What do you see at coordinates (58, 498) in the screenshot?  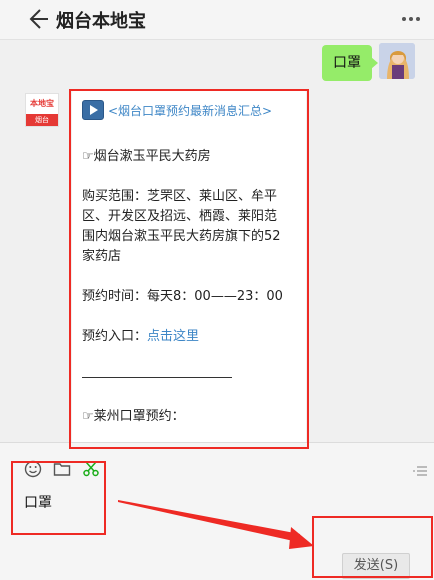 I see `highlight-box-input` at bounding box center [58, 498].